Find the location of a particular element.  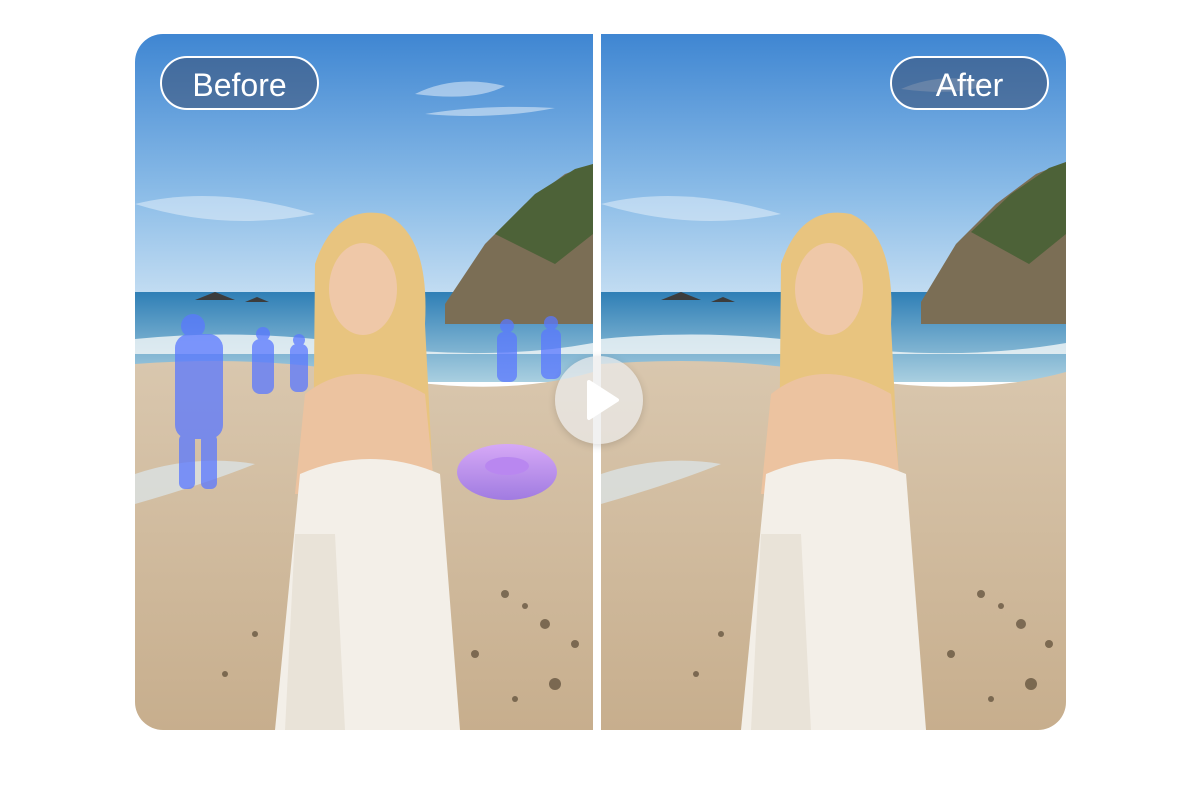

play-button is located at coordinates (599, 400).